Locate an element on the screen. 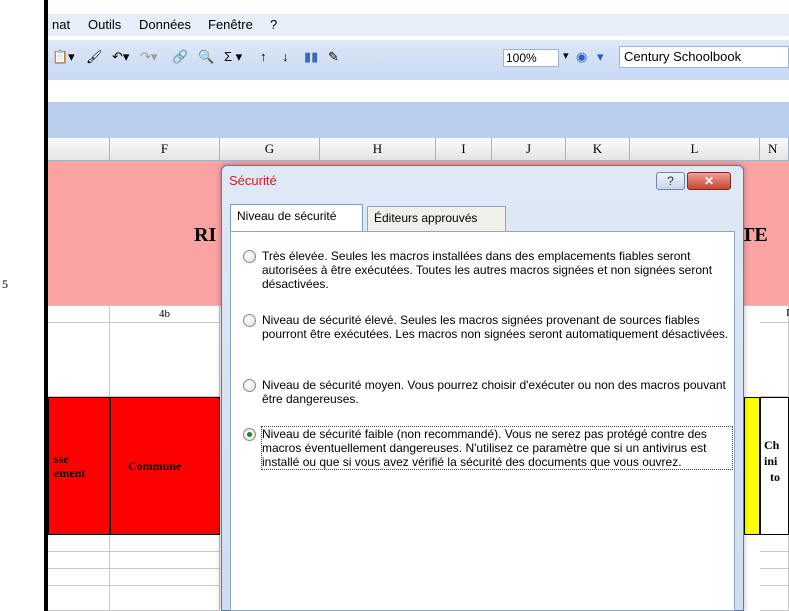  menu-outils: Outils is located at coordinates (104, 24).